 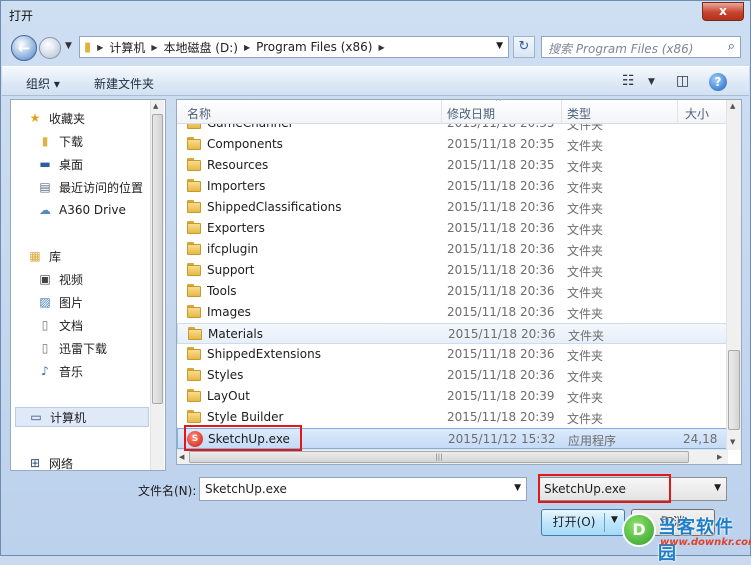 What do you see at coordinates (101, 210) in the screenshot?
I see `sidebar-item-a360: ☁ A360 Drive` at bounding box center [101, 210].